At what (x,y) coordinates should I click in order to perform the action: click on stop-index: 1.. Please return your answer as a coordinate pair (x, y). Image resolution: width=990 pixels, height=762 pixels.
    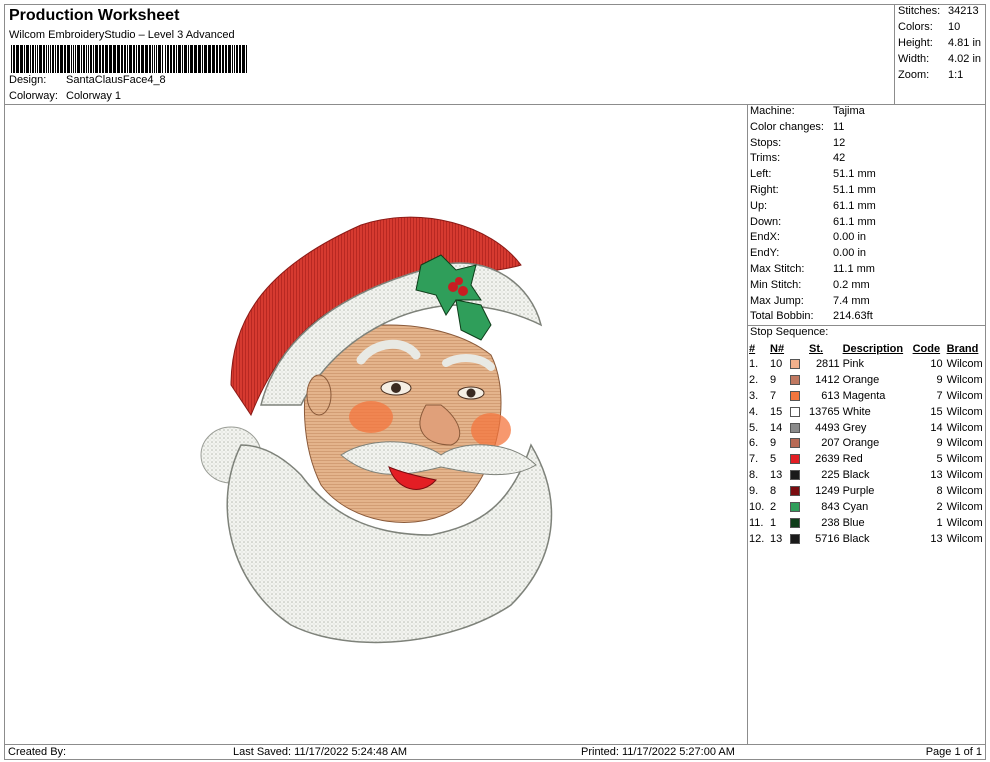
    Looking at the image, I should click on (754, 363).